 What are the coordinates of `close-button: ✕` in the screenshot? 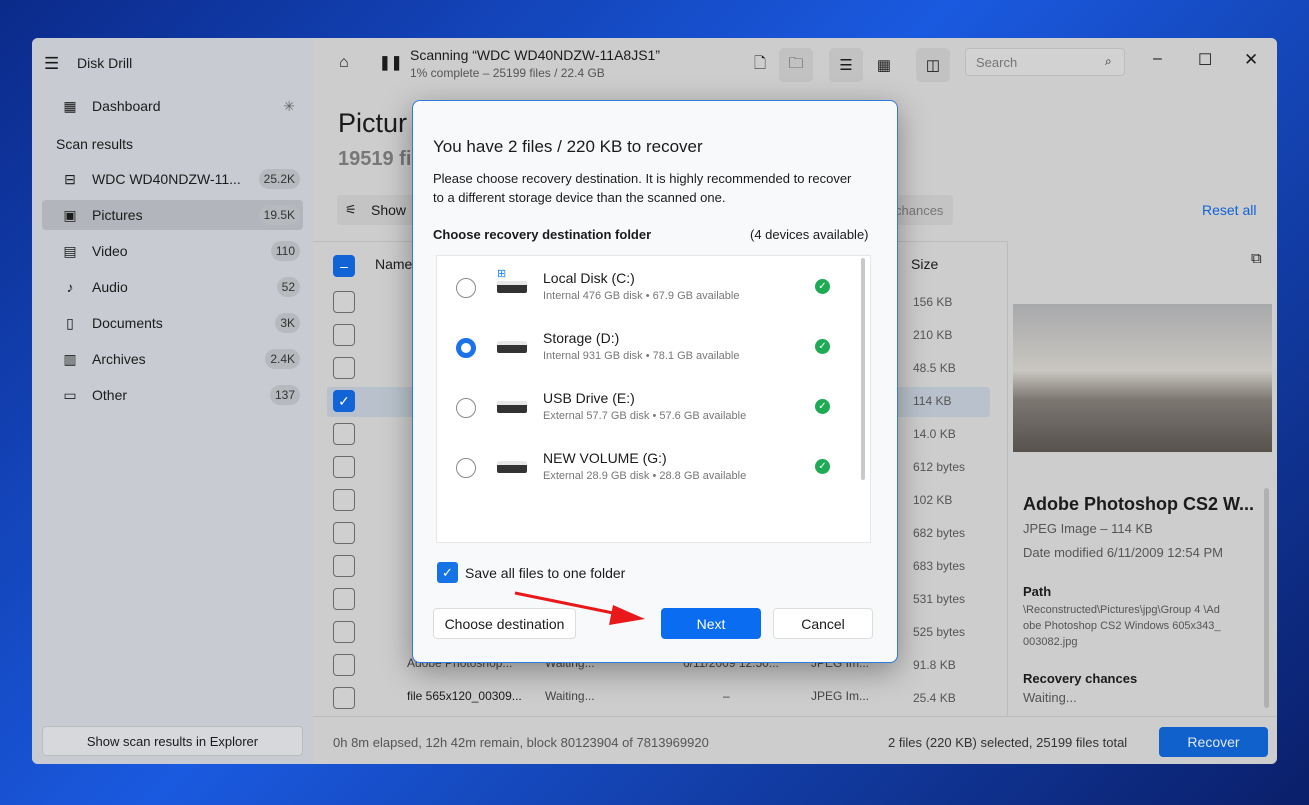 It's located at (1251, 60).